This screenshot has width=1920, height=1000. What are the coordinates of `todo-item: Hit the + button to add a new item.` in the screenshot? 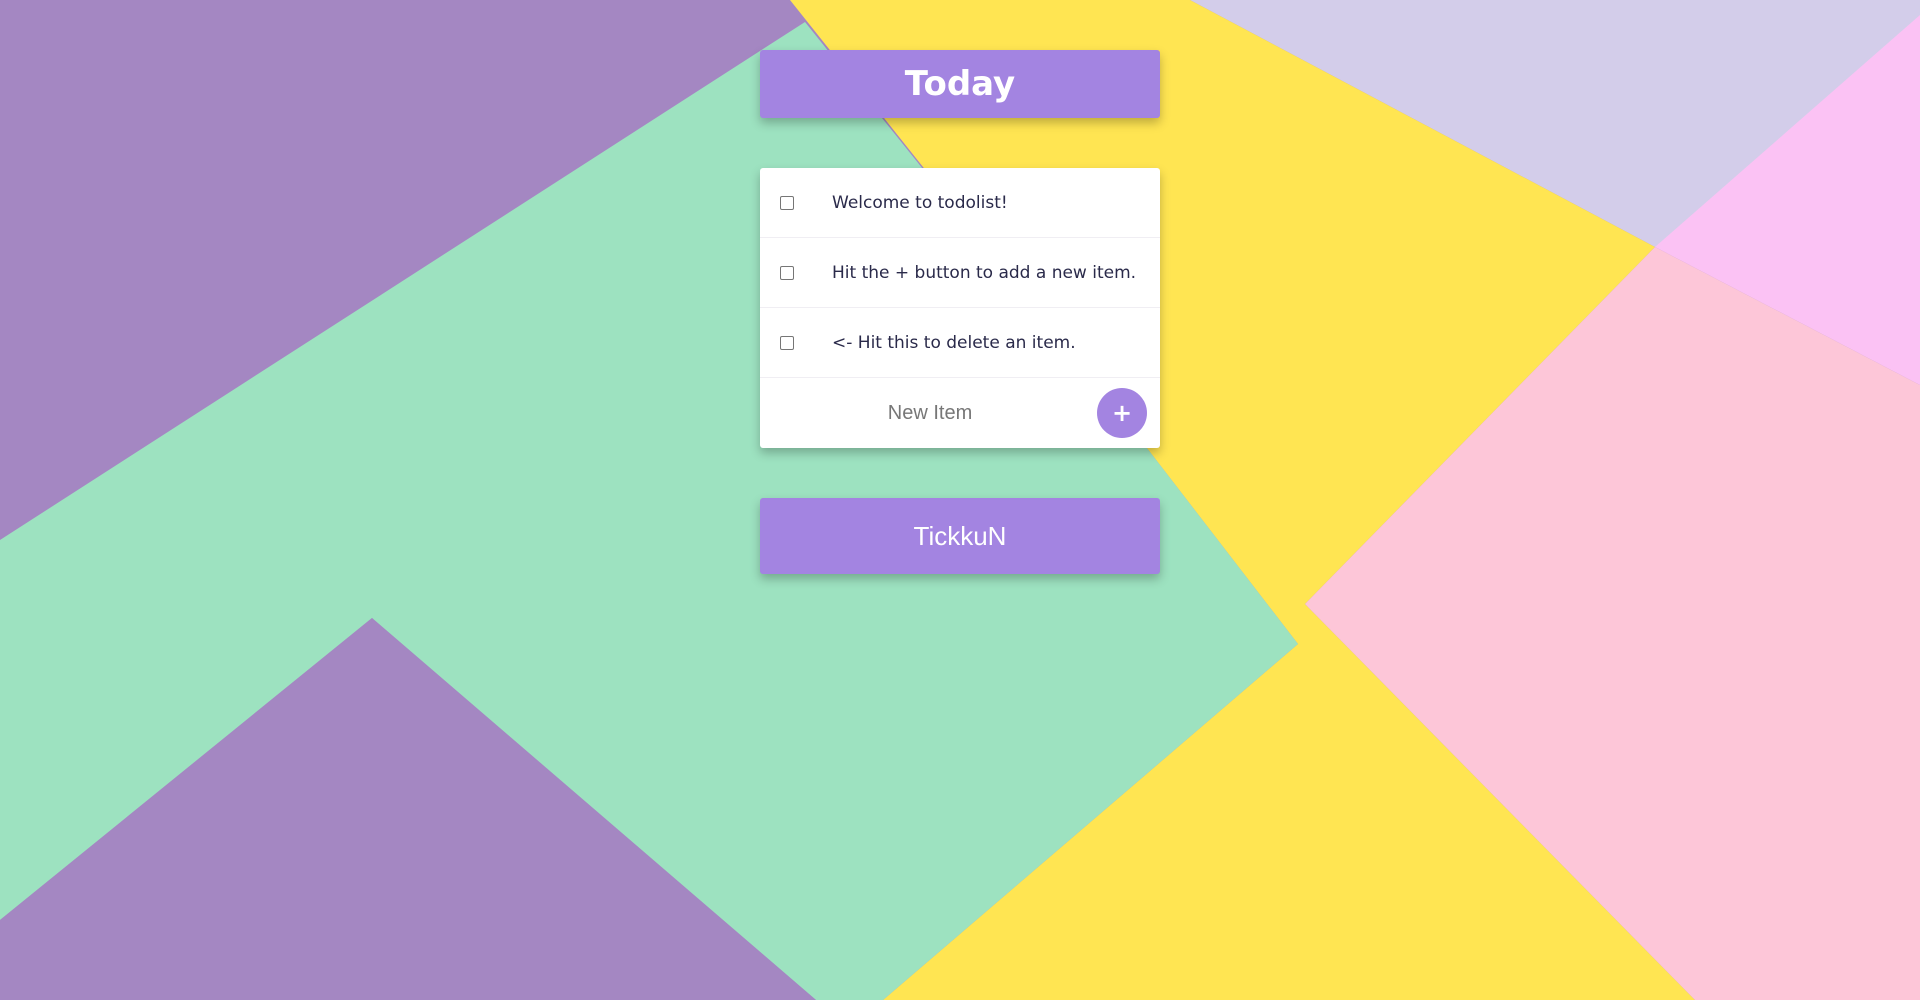 It's located at (960, 273).